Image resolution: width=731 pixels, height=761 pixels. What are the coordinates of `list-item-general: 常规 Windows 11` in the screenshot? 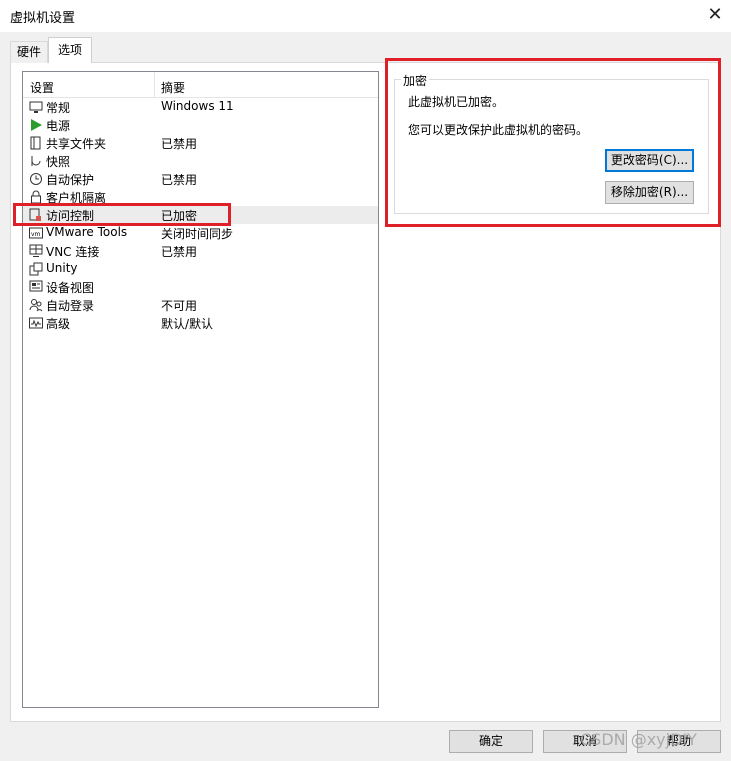 It's located at (200, 107).